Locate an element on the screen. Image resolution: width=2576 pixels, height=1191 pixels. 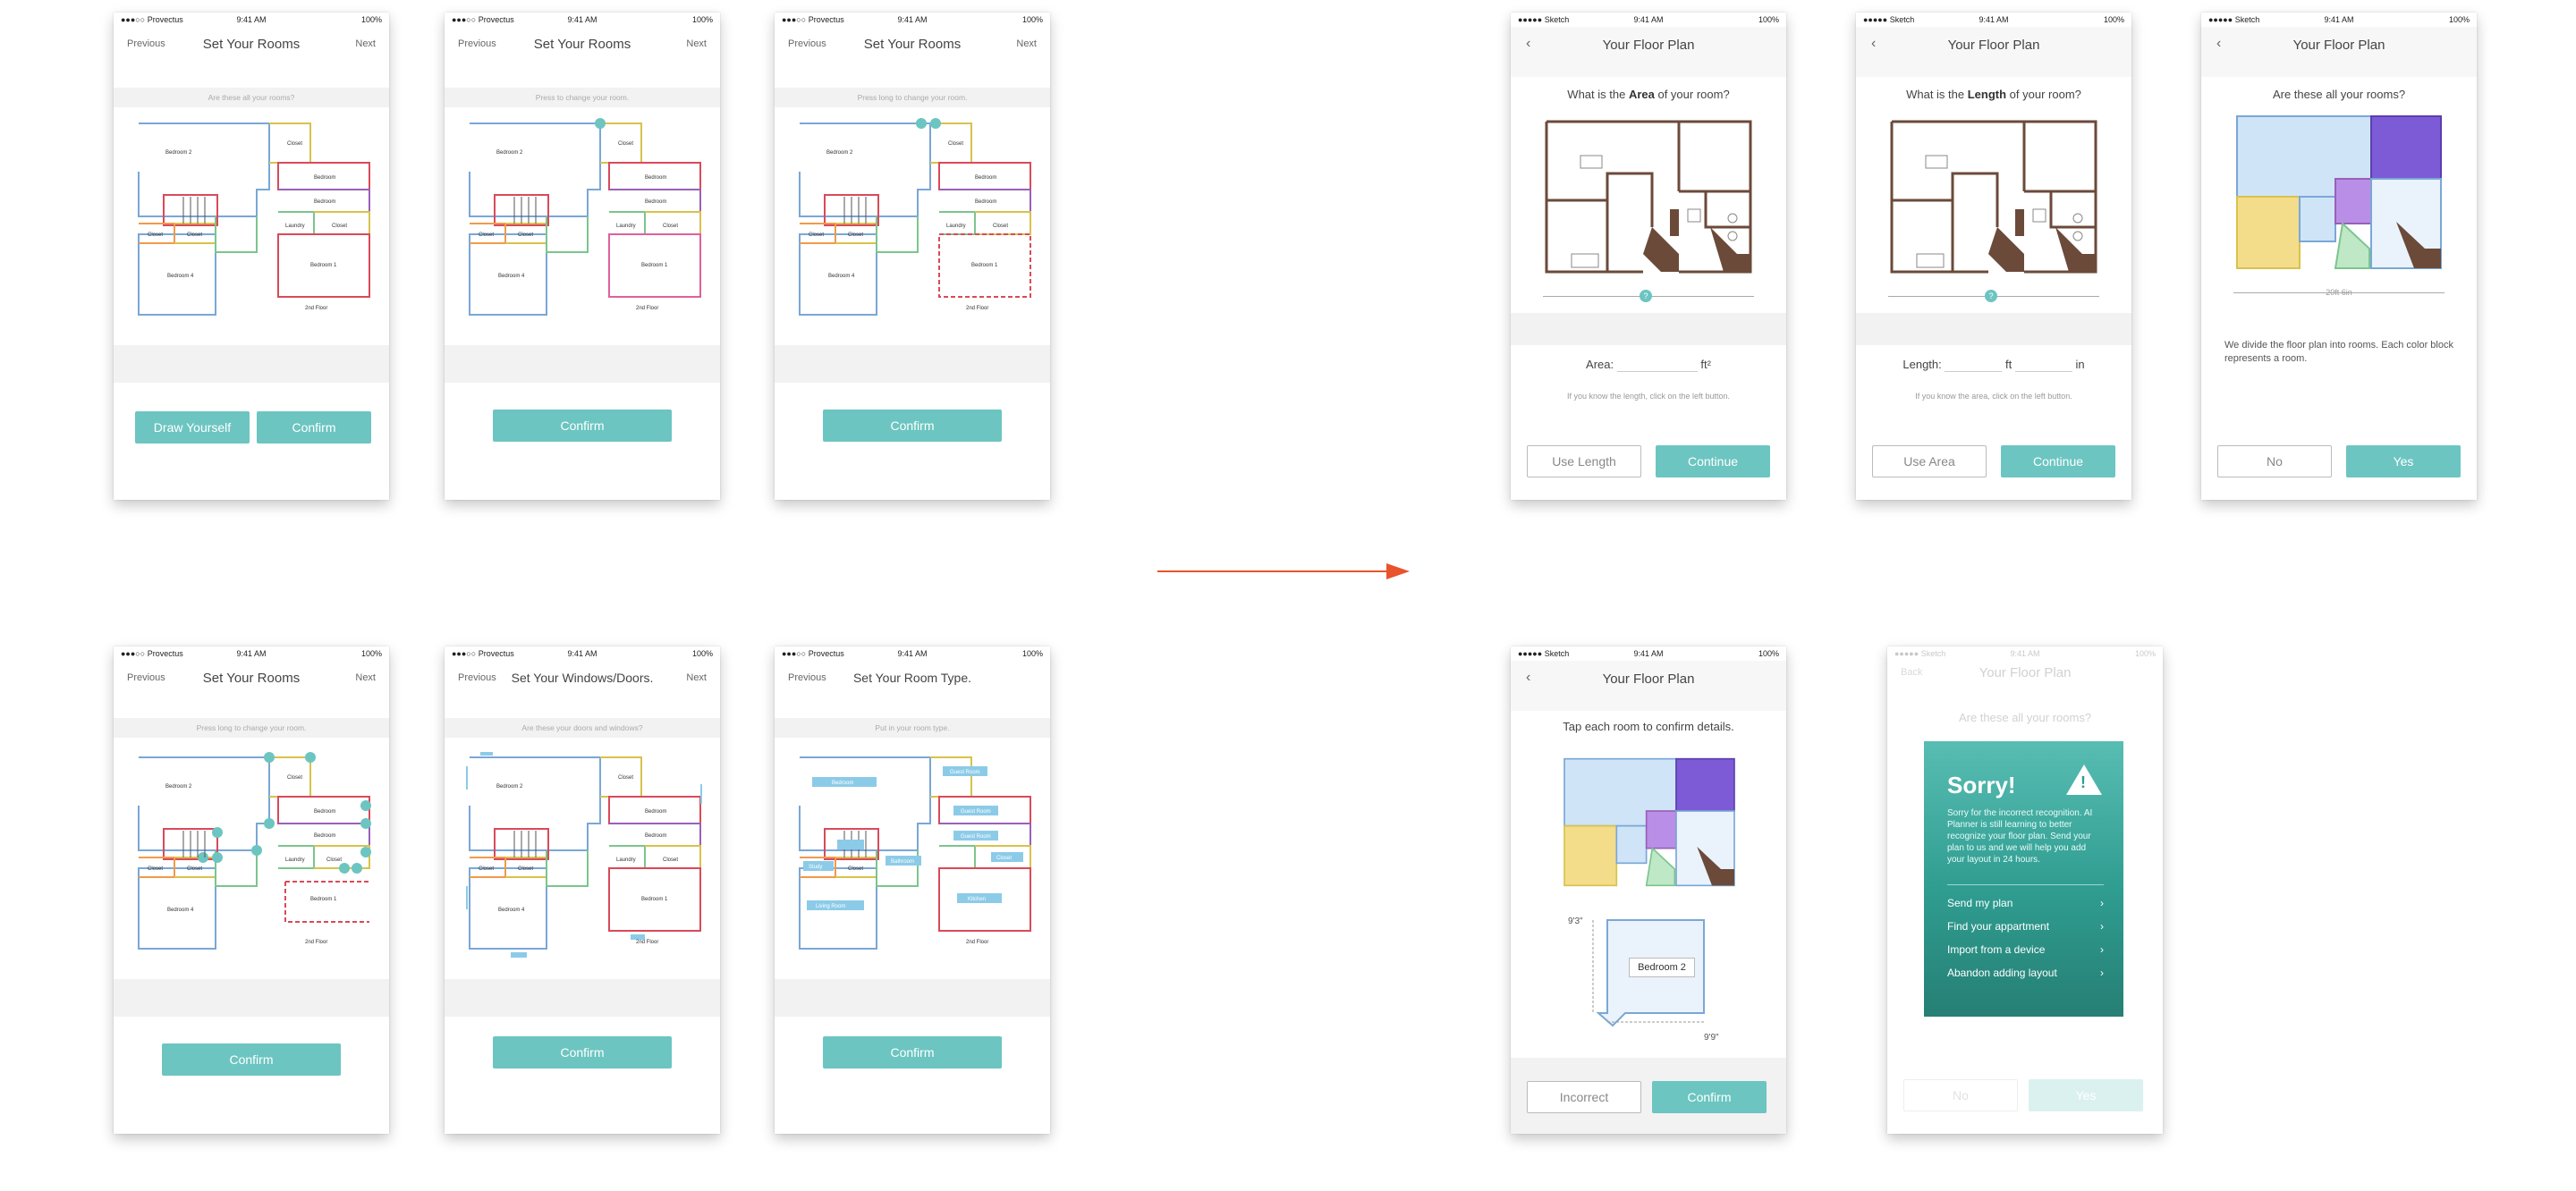
room-type-tag: Living Room is located at coordinates (830, 906).